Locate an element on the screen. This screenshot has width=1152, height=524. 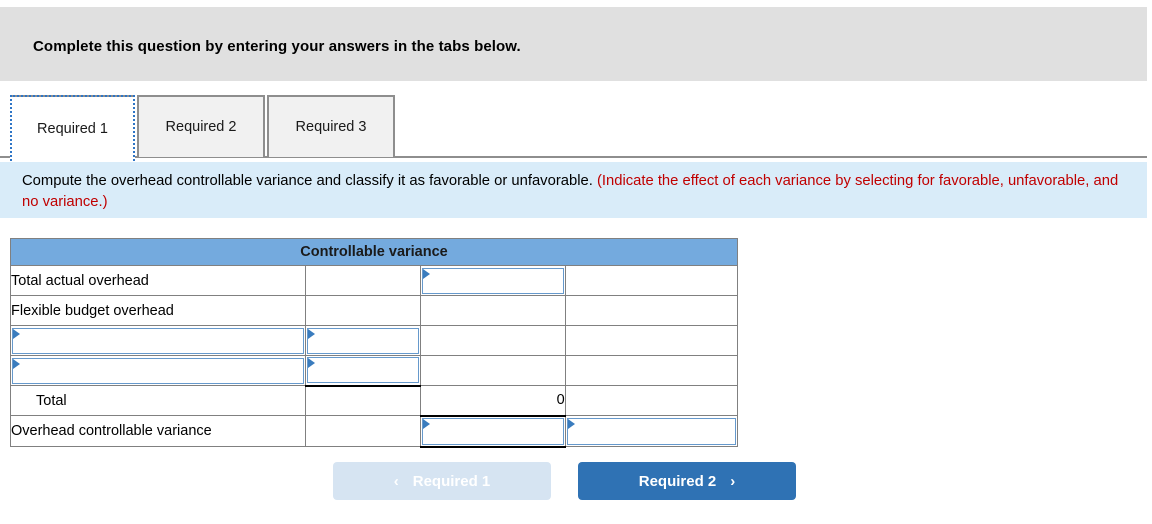
row-label: Flexible budget overhead is located at coordinates (158, 310).